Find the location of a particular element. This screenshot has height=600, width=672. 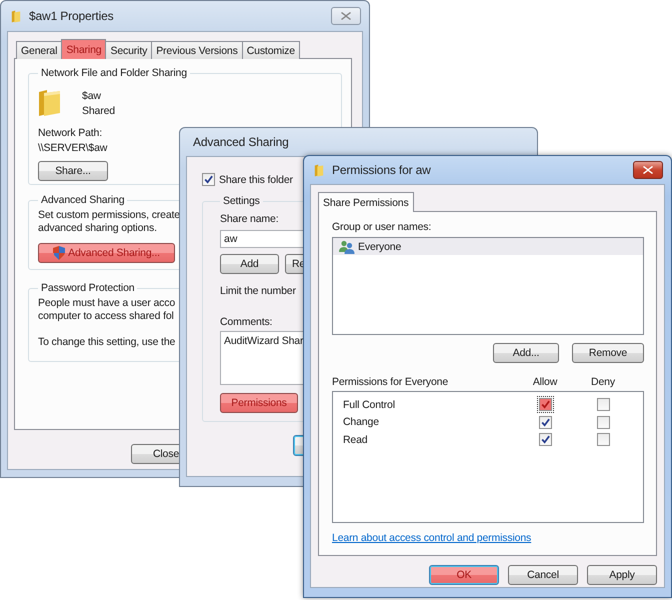

tab: General is located at coordinates (39, 50).